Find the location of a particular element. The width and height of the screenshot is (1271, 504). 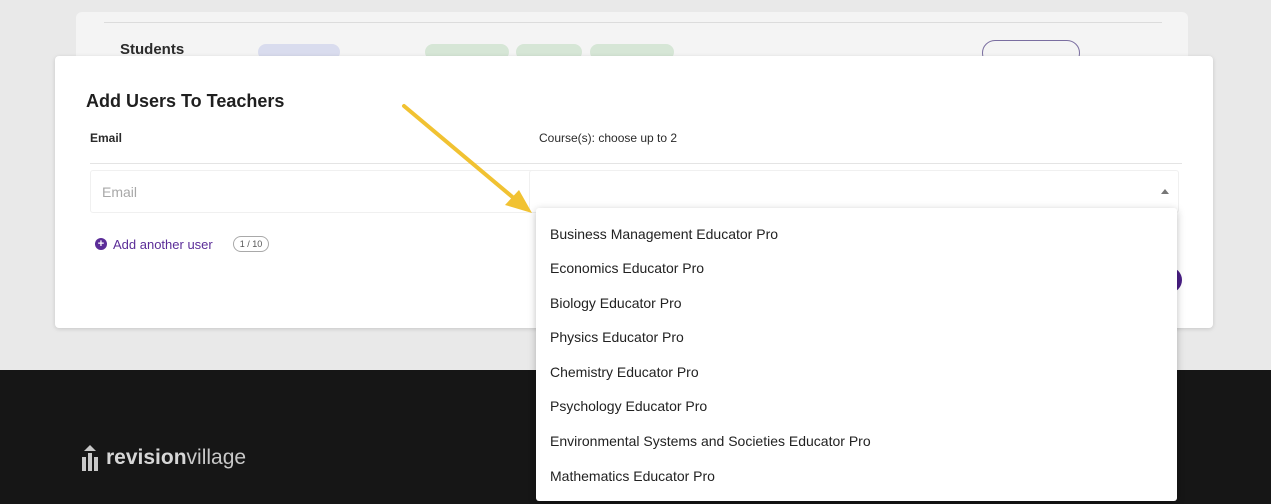

user-count-badge: 1 / 10 is located at coordinates (251, 244).